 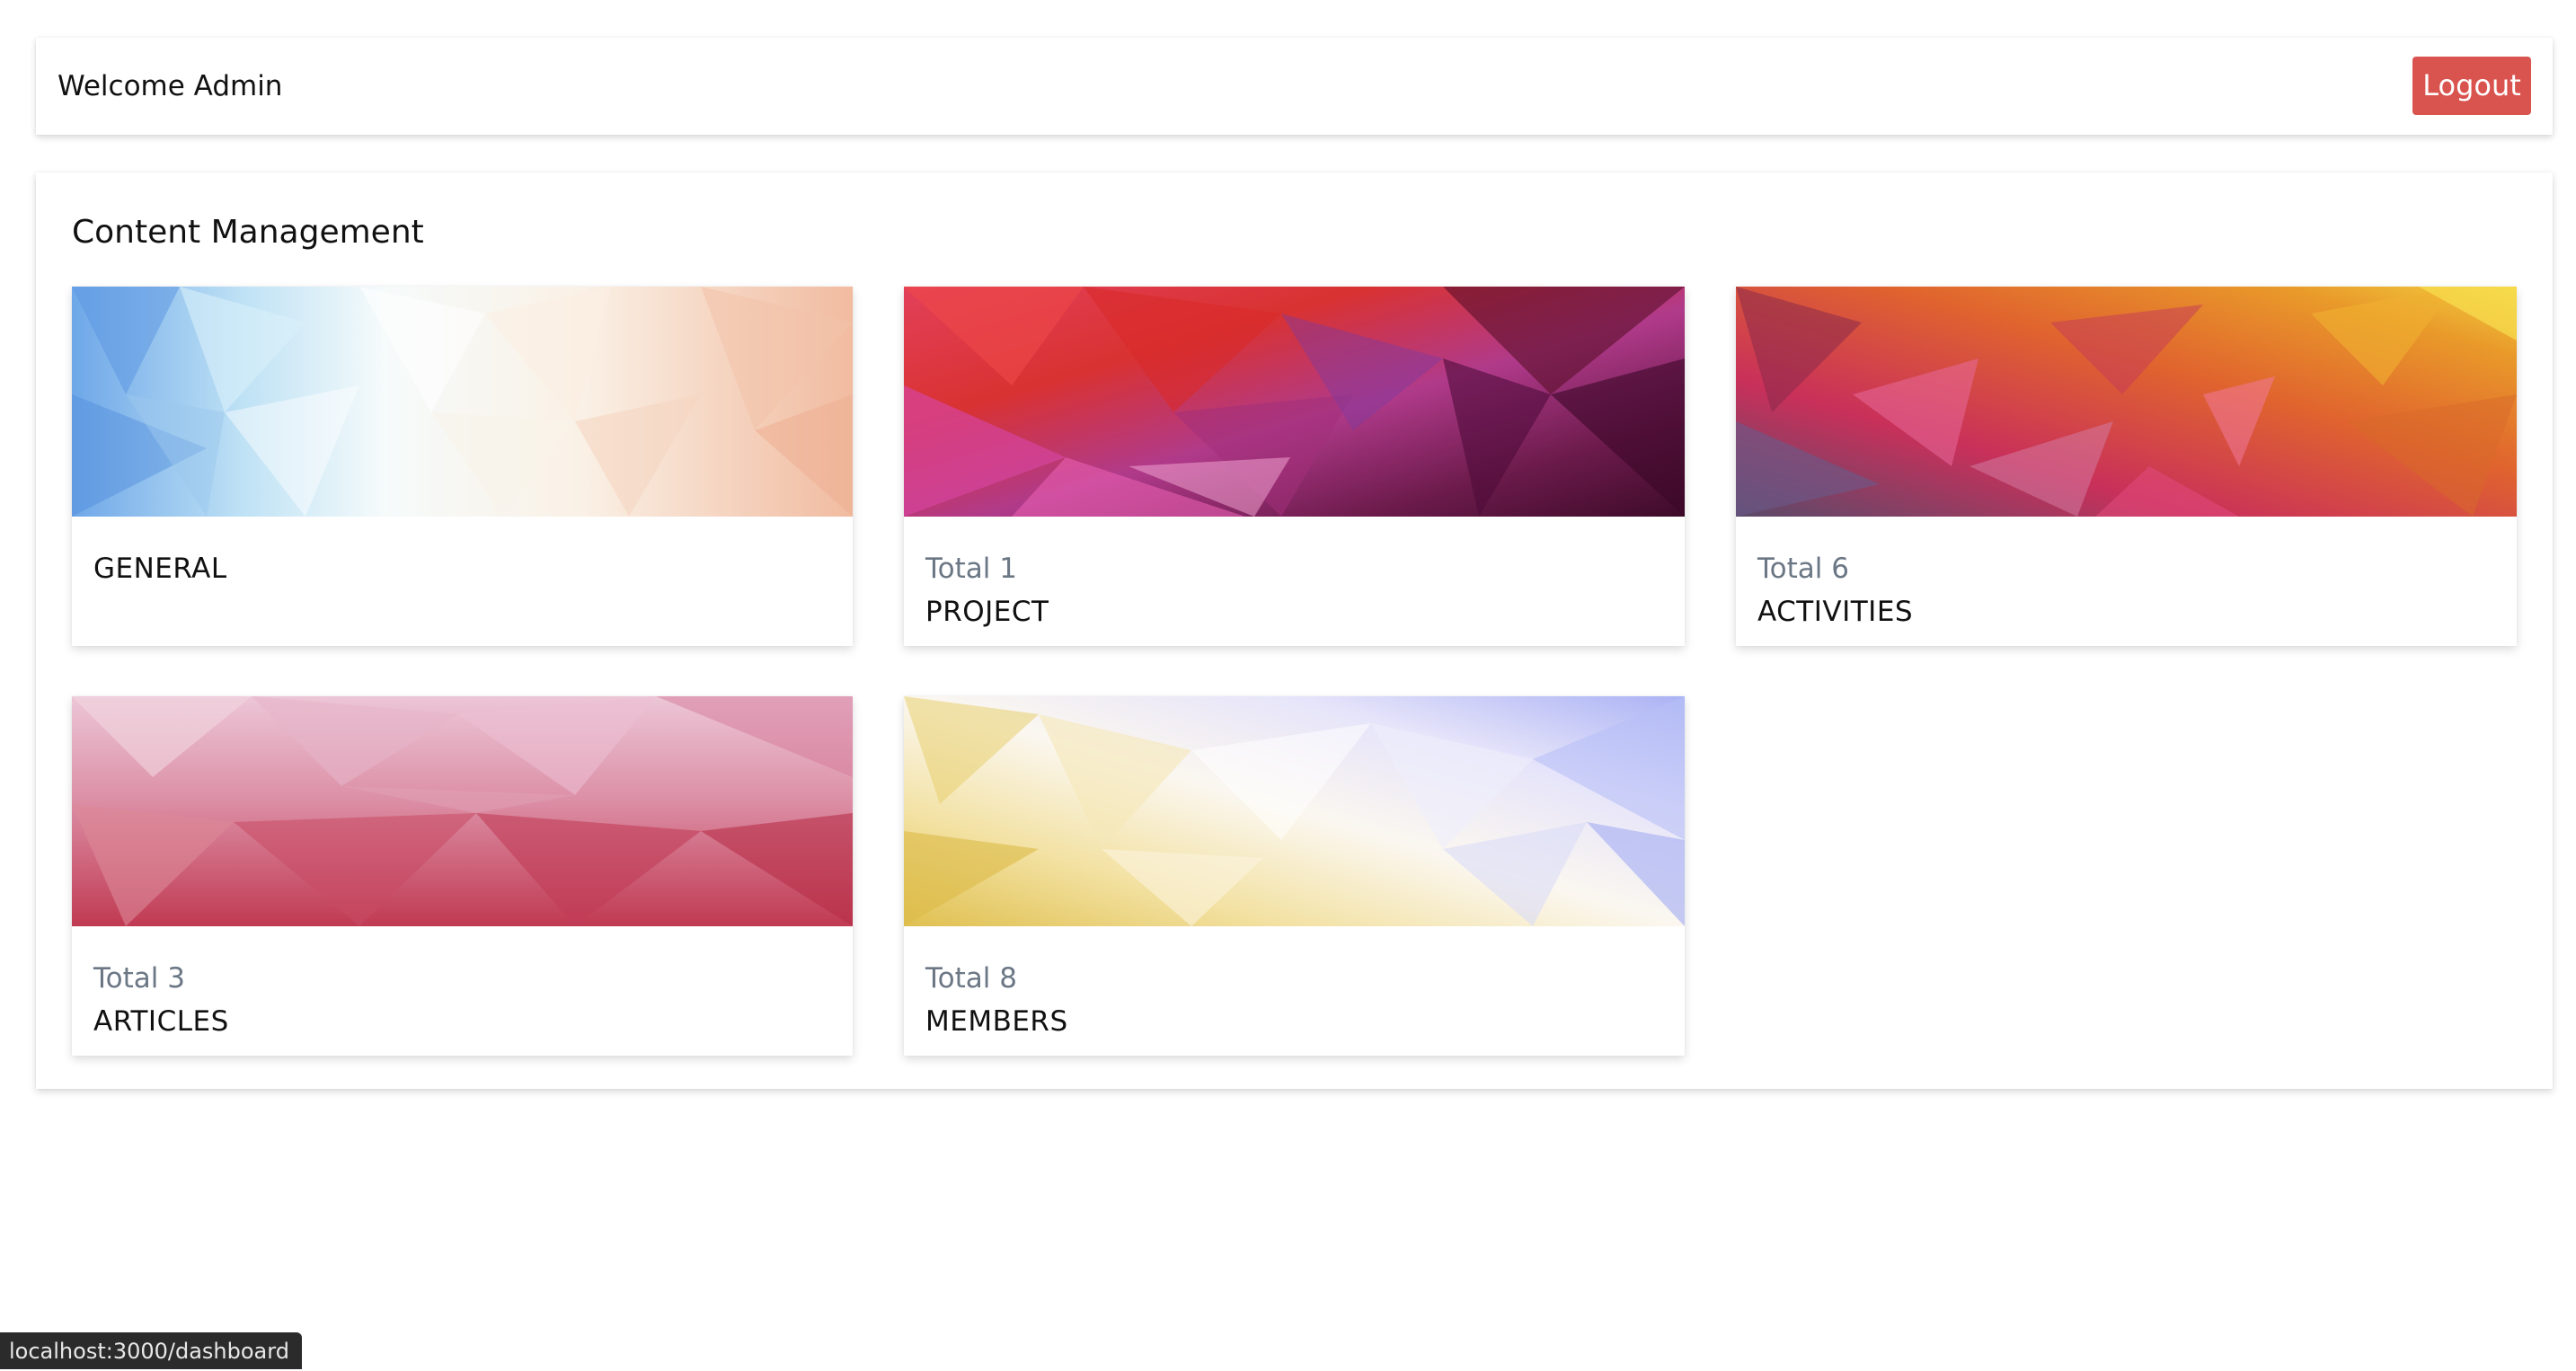 What do you see at coordinates (139, 979) in the screenshot?
I see `card-total: Total 3` at bounding box center [139, 979].